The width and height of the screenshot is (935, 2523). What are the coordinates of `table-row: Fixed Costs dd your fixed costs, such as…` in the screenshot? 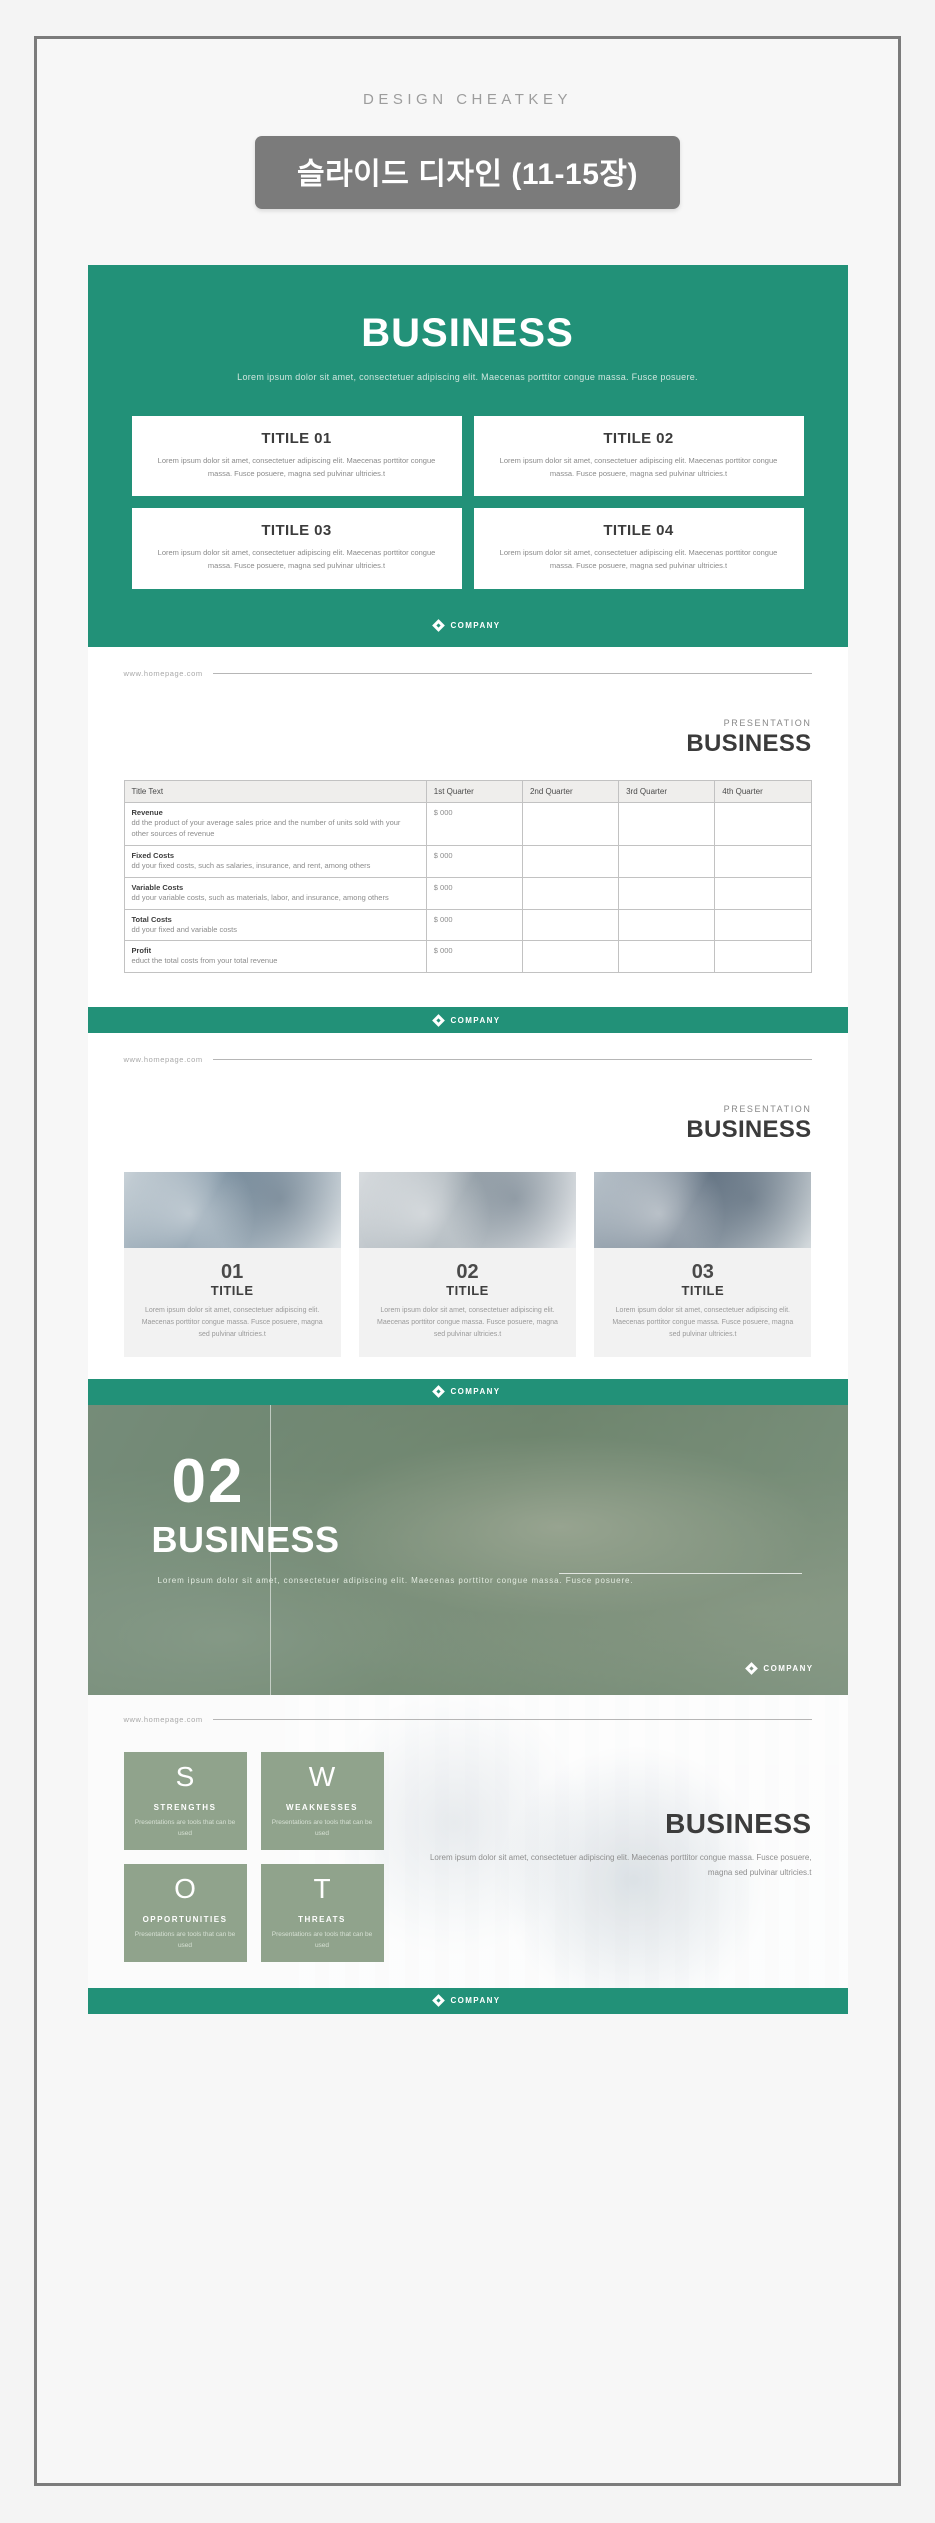 It's located at (467, 861).